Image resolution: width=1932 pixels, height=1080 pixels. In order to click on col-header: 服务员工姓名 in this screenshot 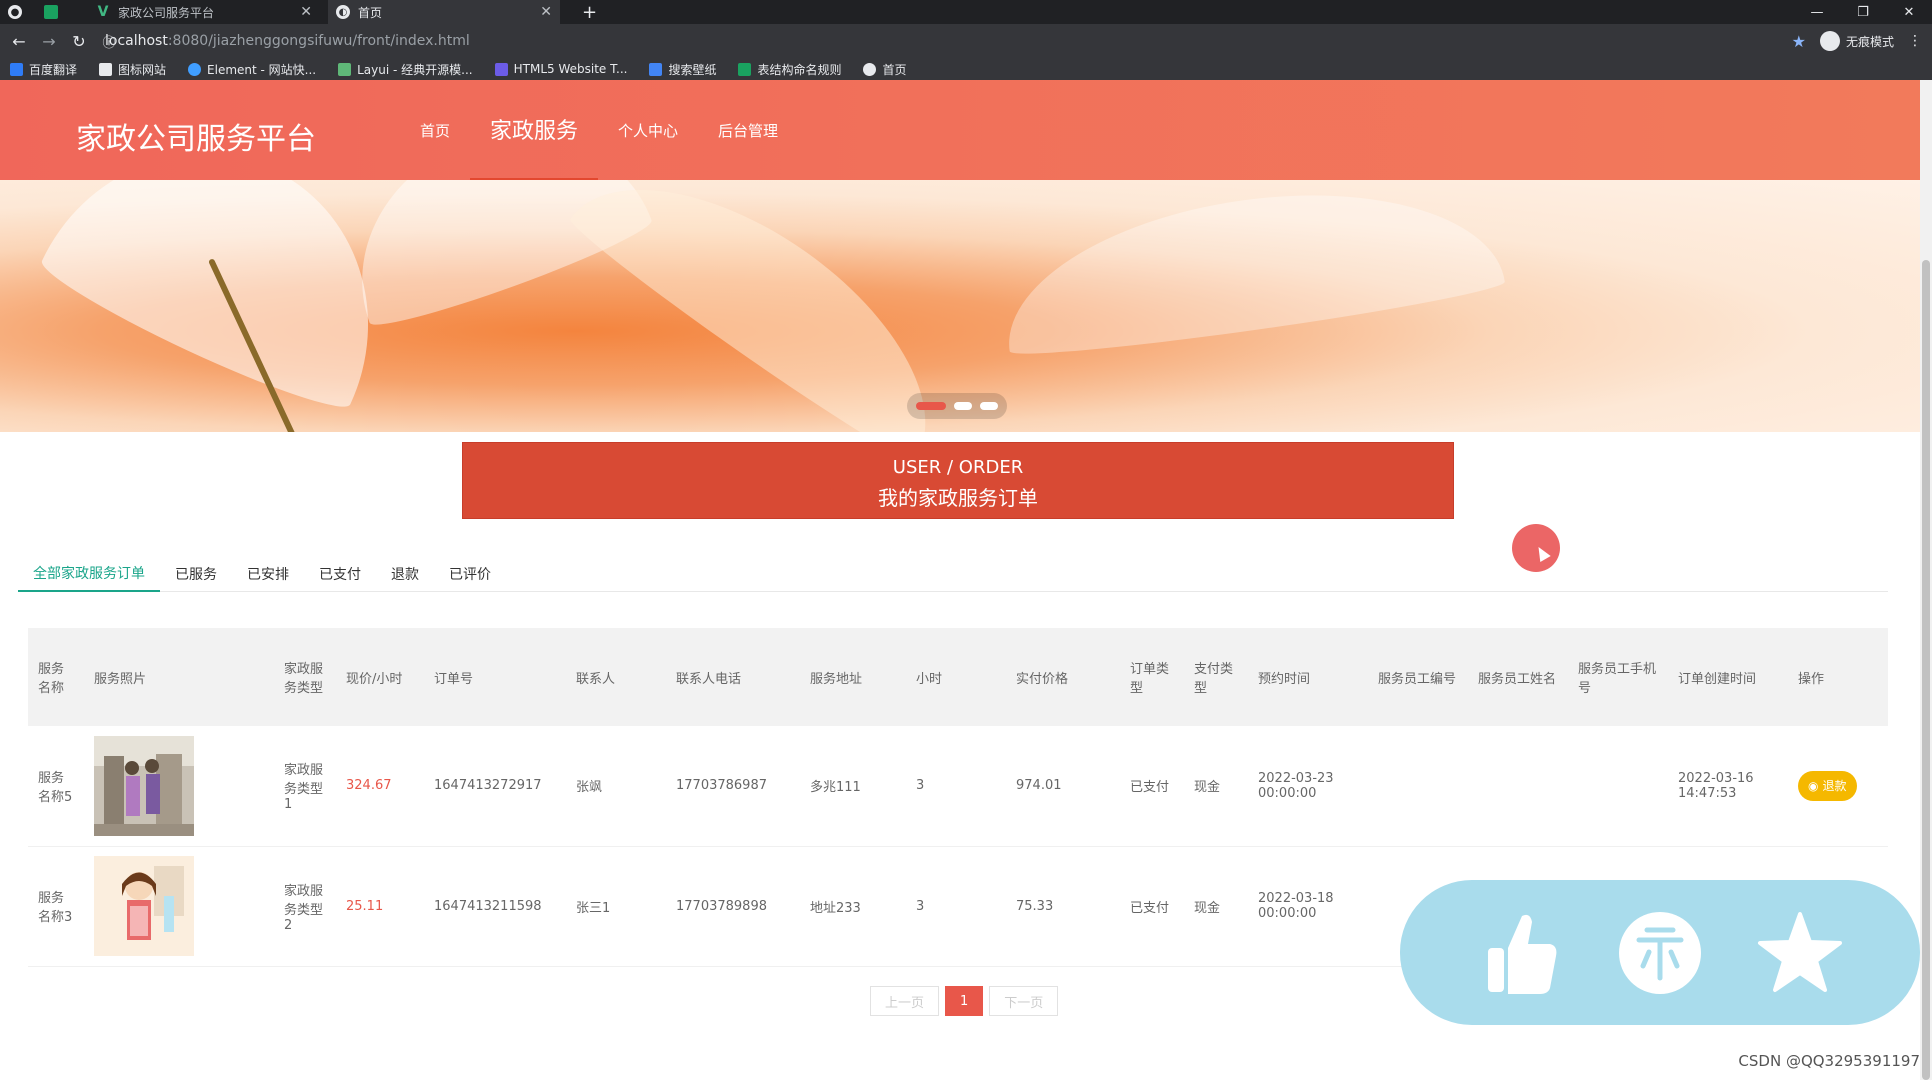, I will do `click(1518, 677)`.